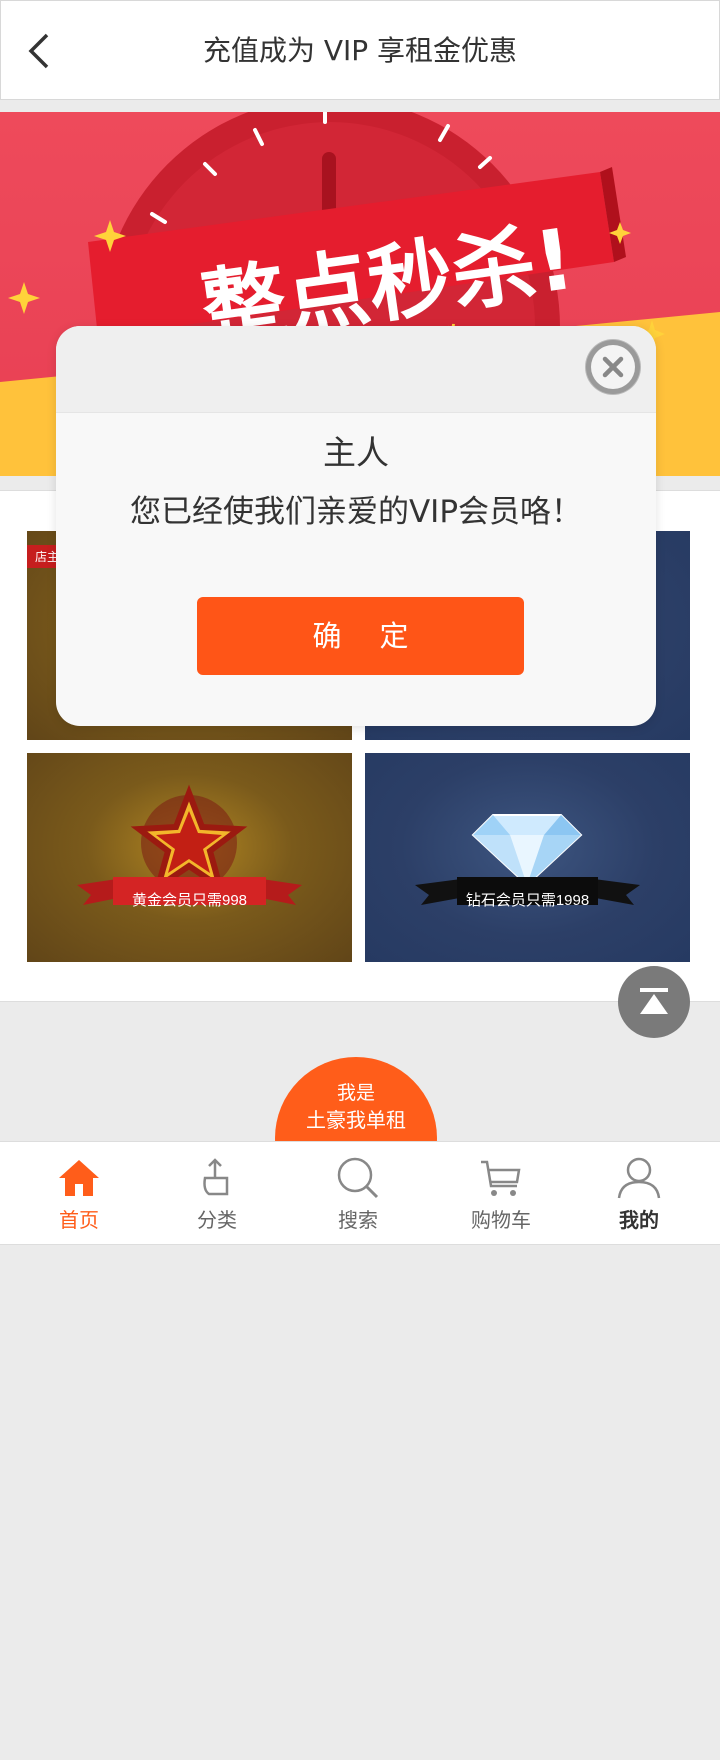 Image resolution: width=720 pixels, height=1760 pixels. What do you see at coordinates (356, 369) in the screenshot?
I see `dialog-header` at bounding box center [356, 369].